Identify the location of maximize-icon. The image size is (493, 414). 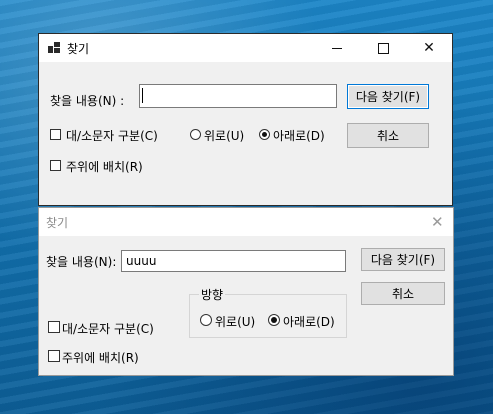
(383, 48).